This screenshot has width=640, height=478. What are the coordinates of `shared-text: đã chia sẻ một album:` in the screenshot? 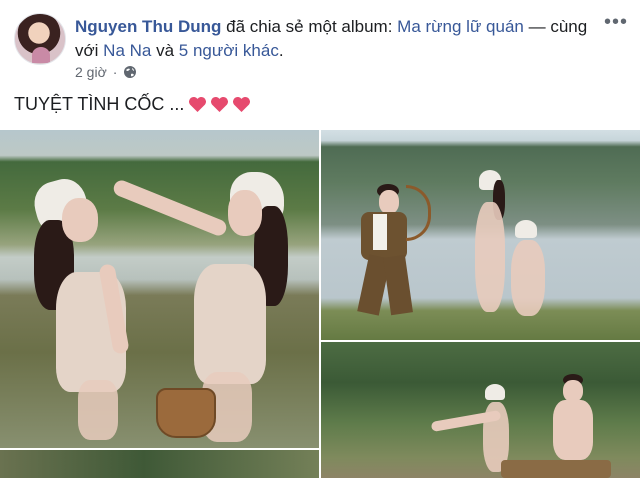 It's located at (309, 26).